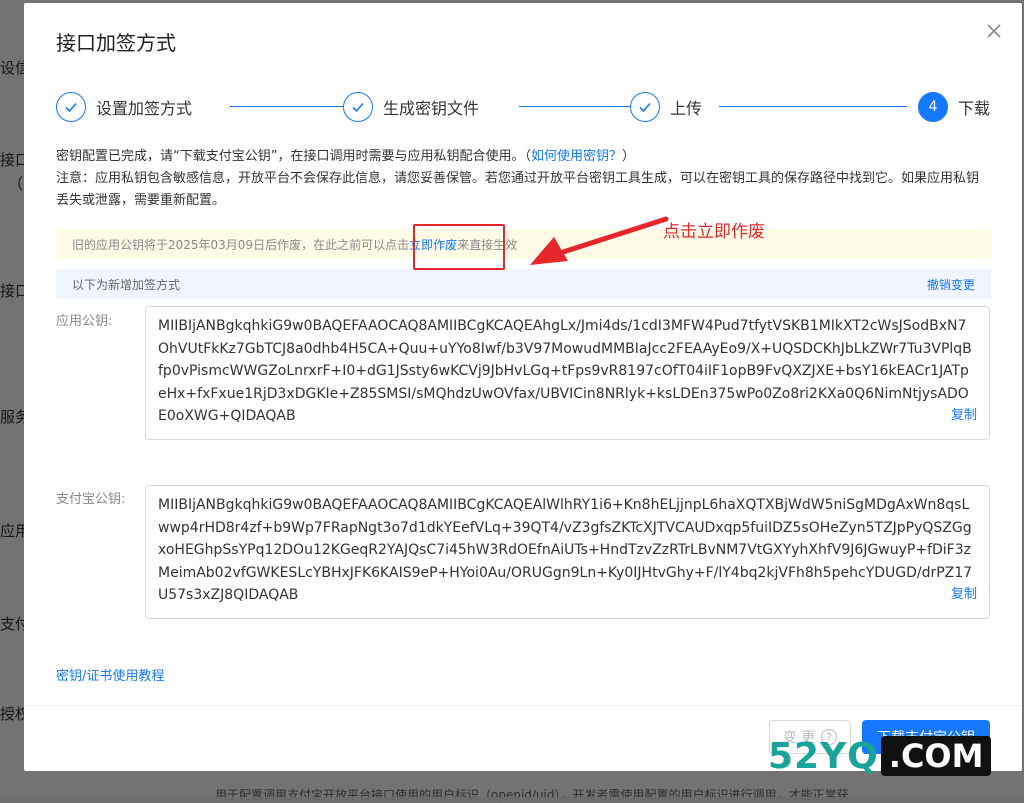 This screenshot has width=1024, height=803. I want to click on key-tutorial-link: 密钥/证书使用教程, so click(110, 674).